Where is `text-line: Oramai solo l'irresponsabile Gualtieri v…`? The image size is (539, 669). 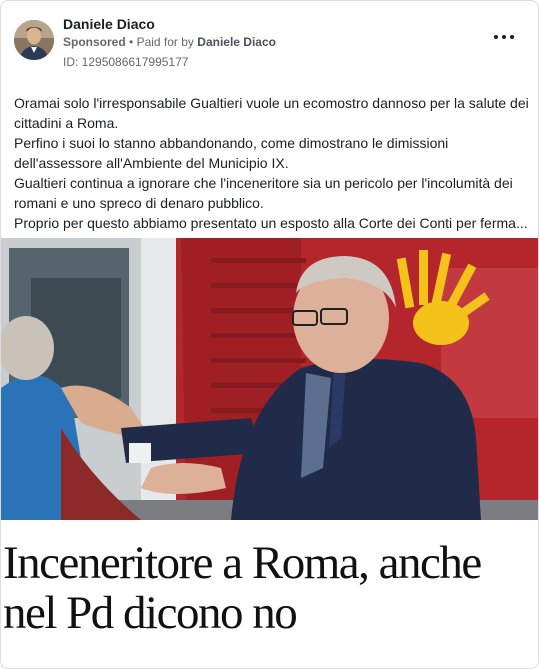
text-line: Oramai solo l'irresponsabile Gualtieri v… is located at coordinates (271, 103).